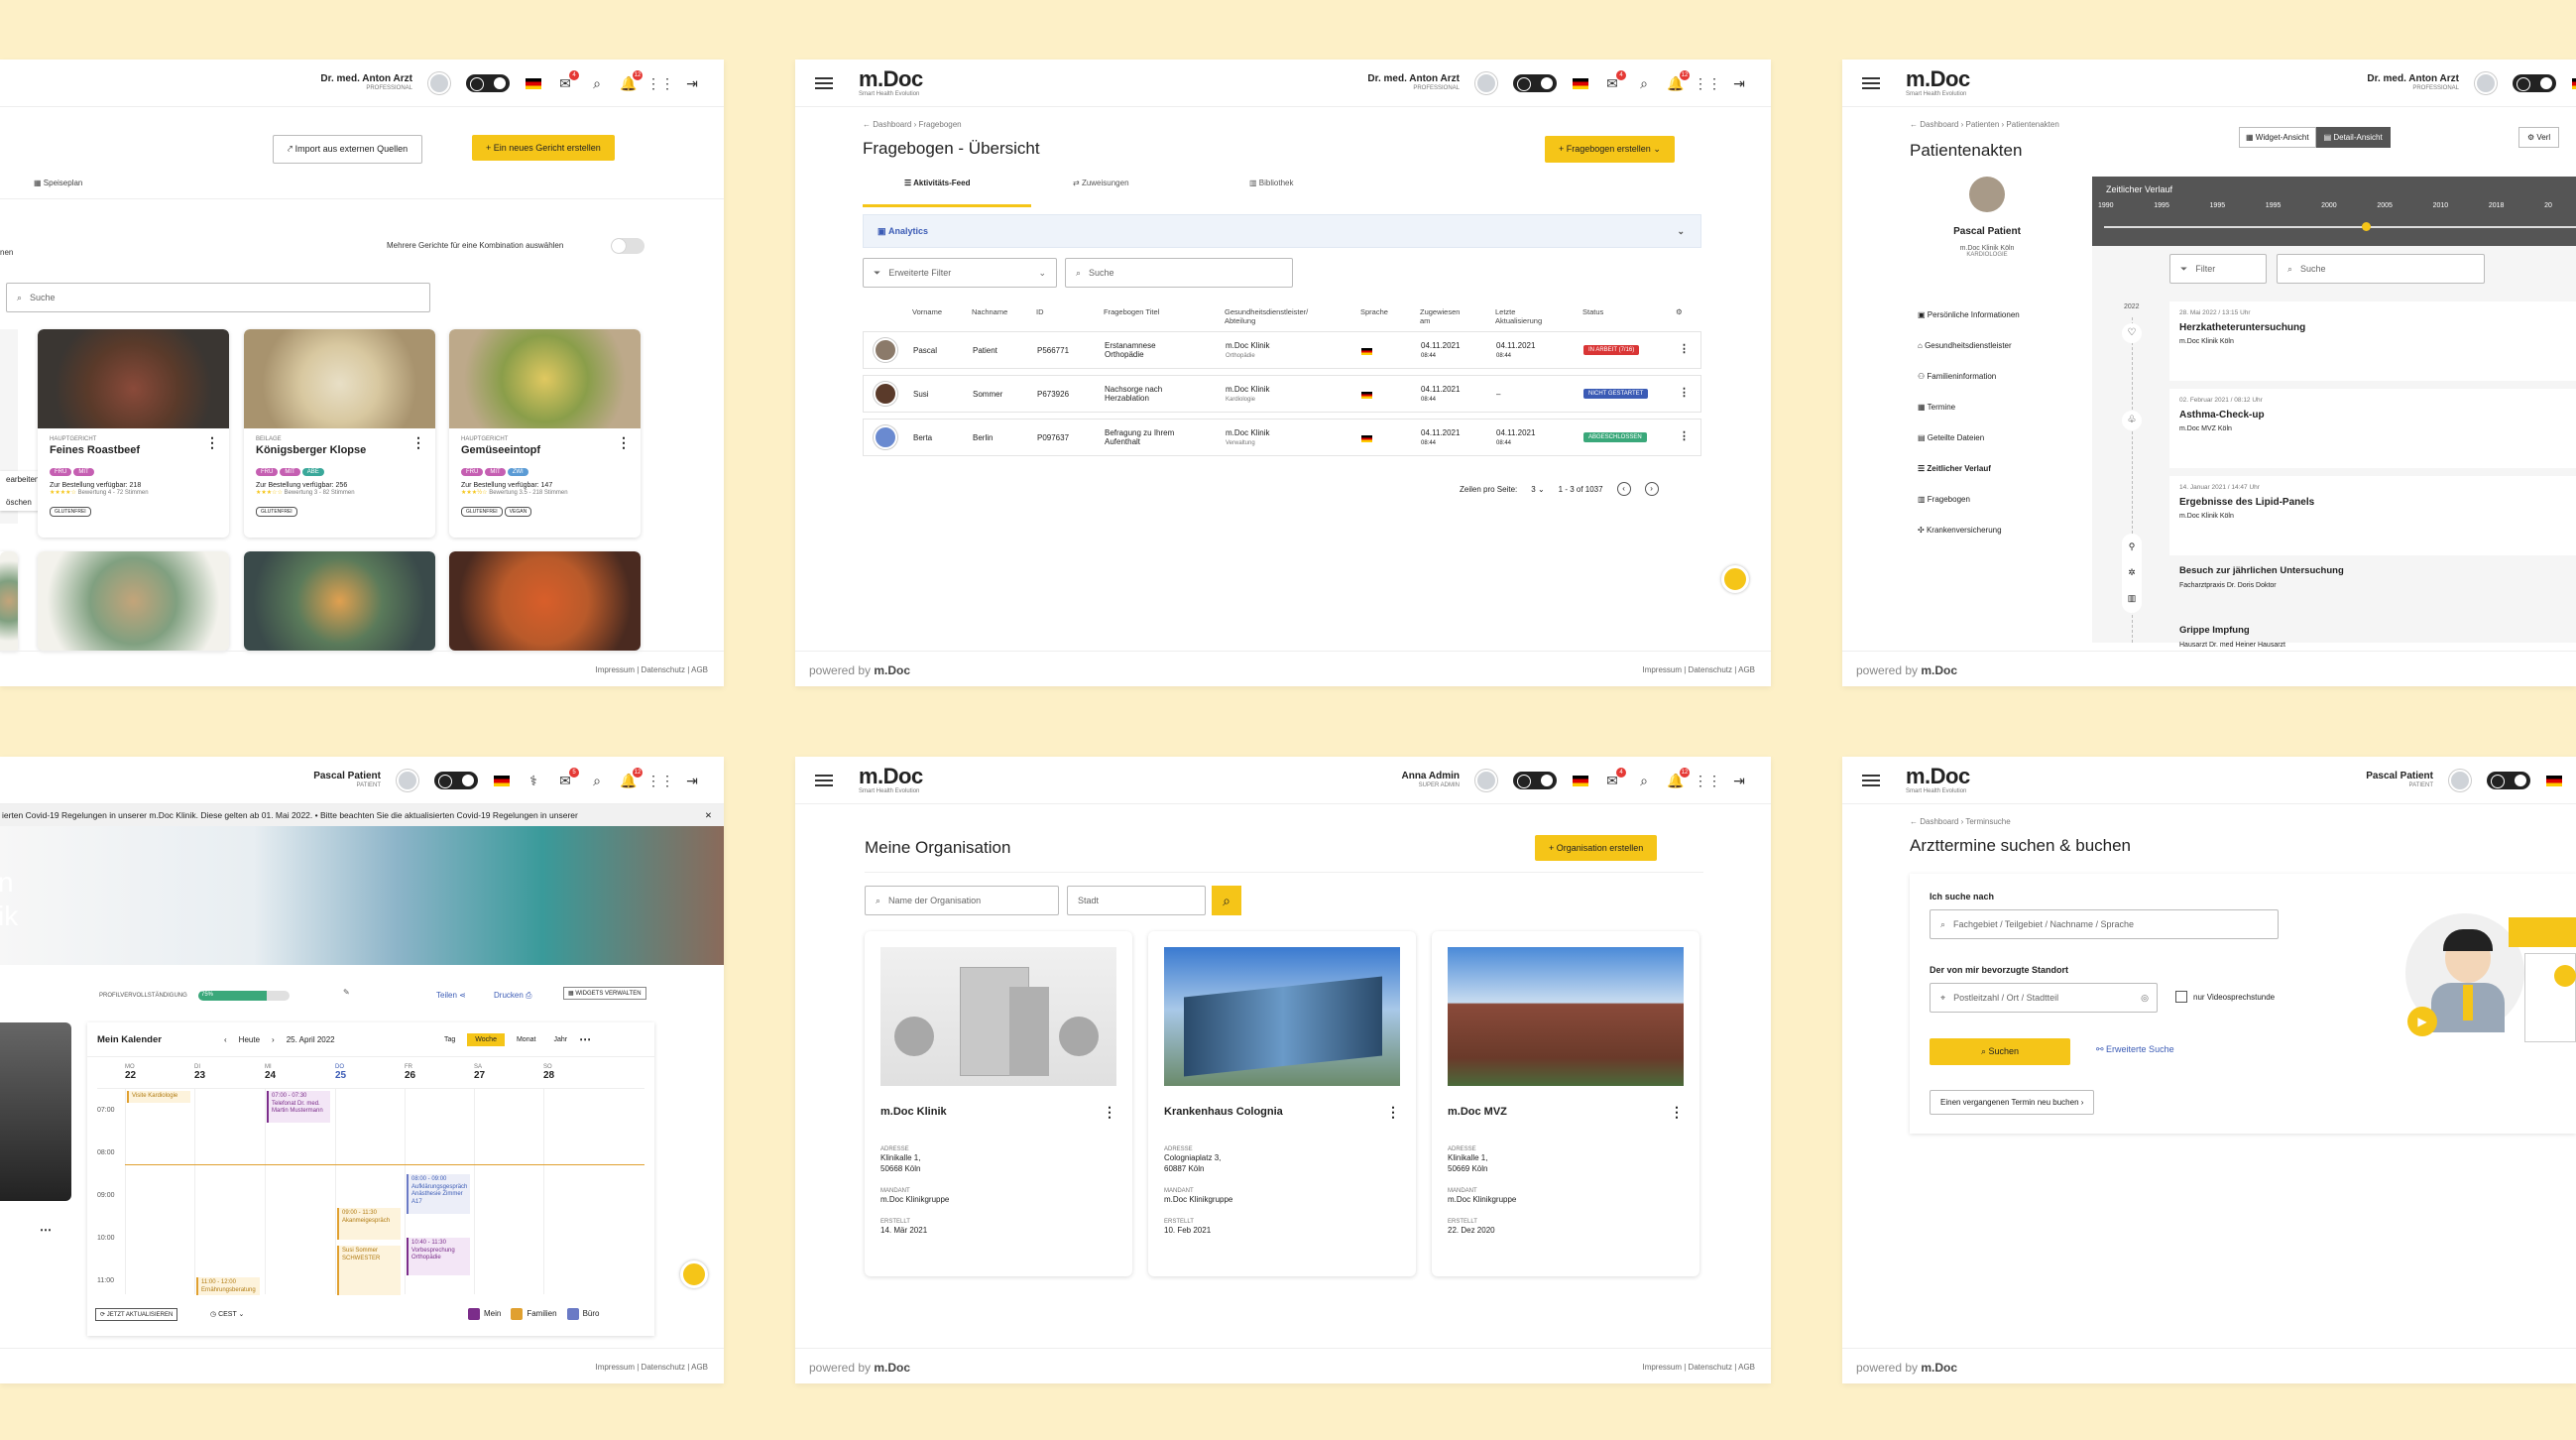  I want to click on calendar-event: 10:40 - 11:30 Vorbesprechung Orthopädie, so click(438, 1256).